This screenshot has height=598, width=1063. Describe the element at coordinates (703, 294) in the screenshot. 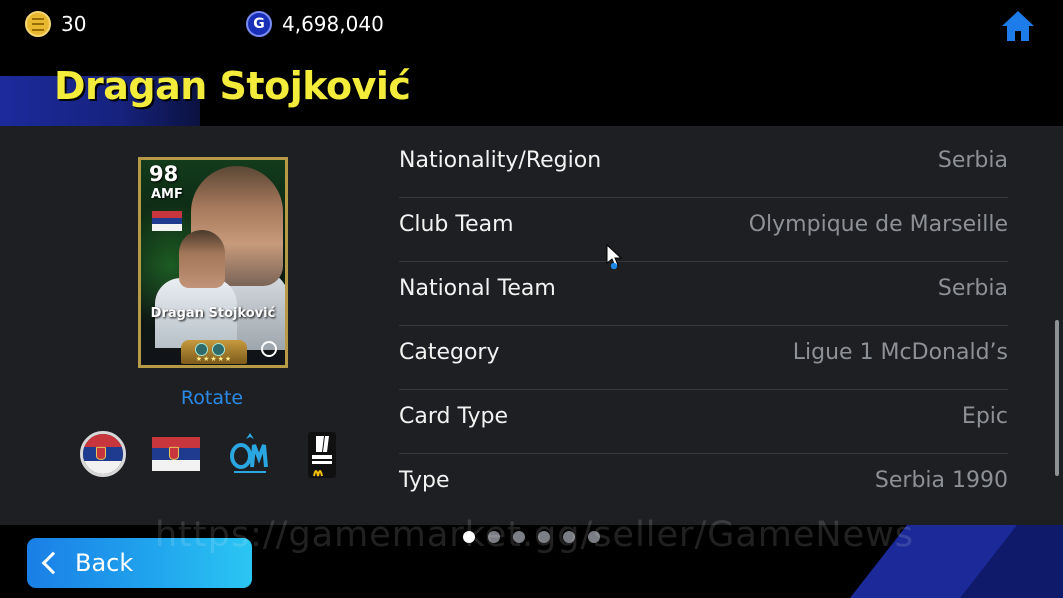

I see `info-row: National Team Serbia` at that location.